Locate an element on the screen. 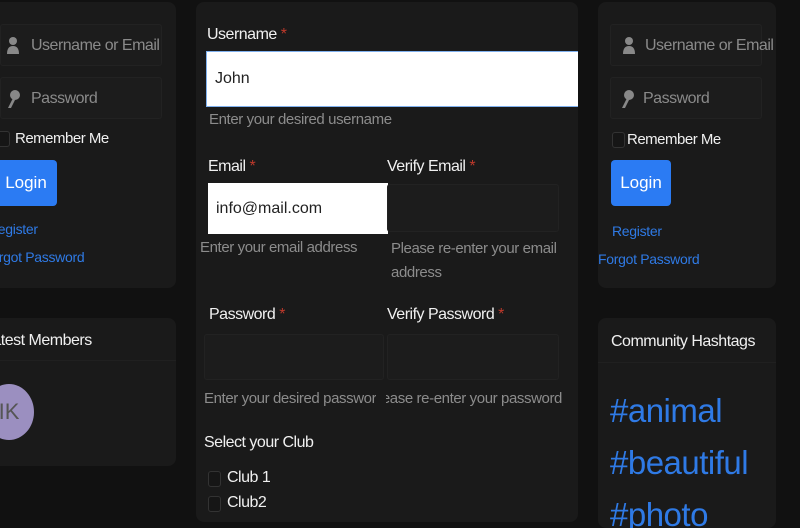  username-label: Username * is located at coordinates (247, 34).